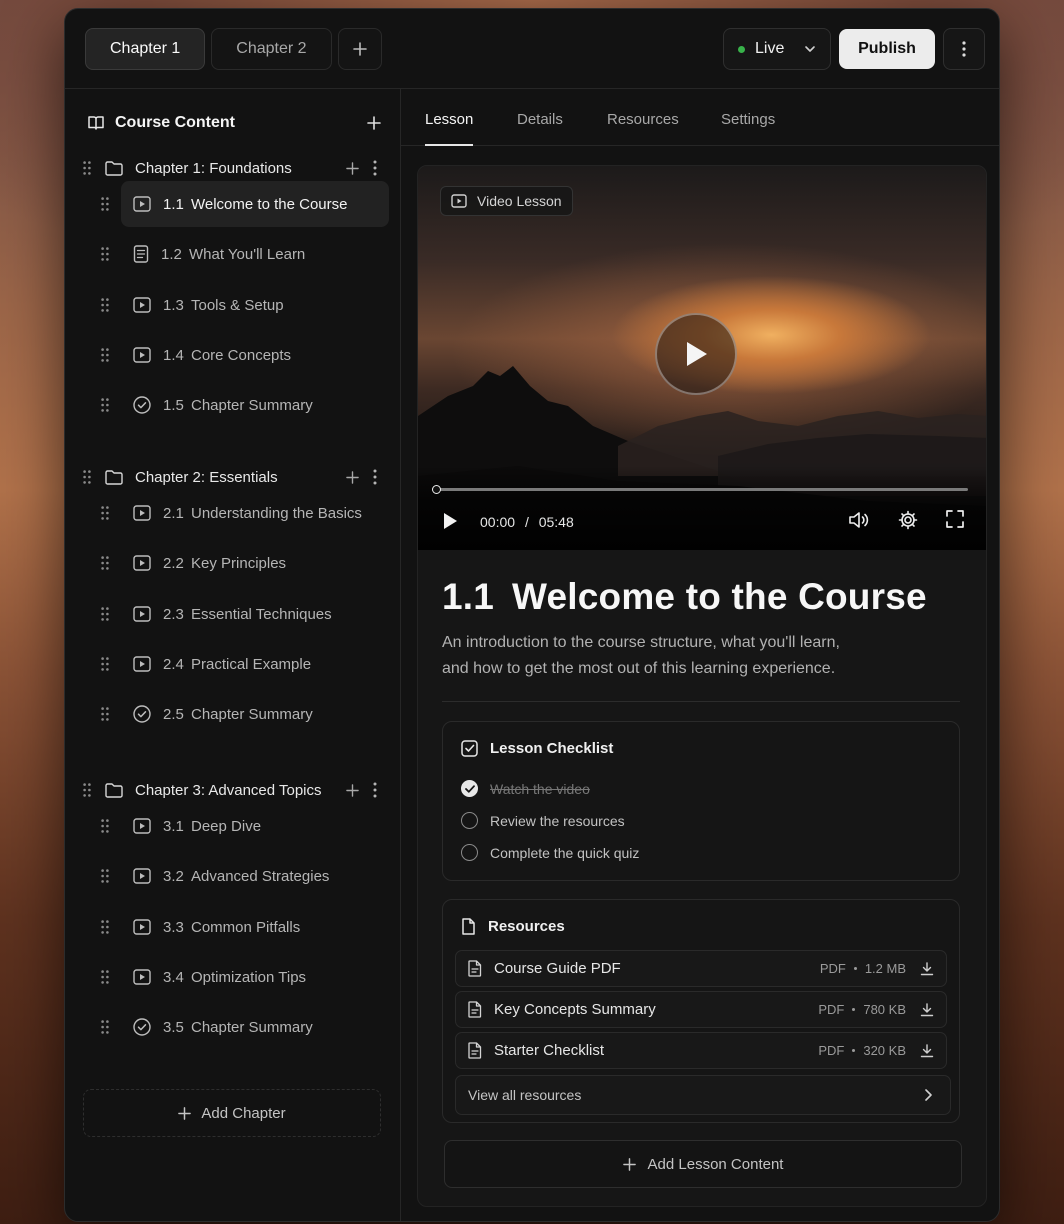 The image size is (1064, 1224). I want to click on tab-settings: Settings, so click(748, 127).